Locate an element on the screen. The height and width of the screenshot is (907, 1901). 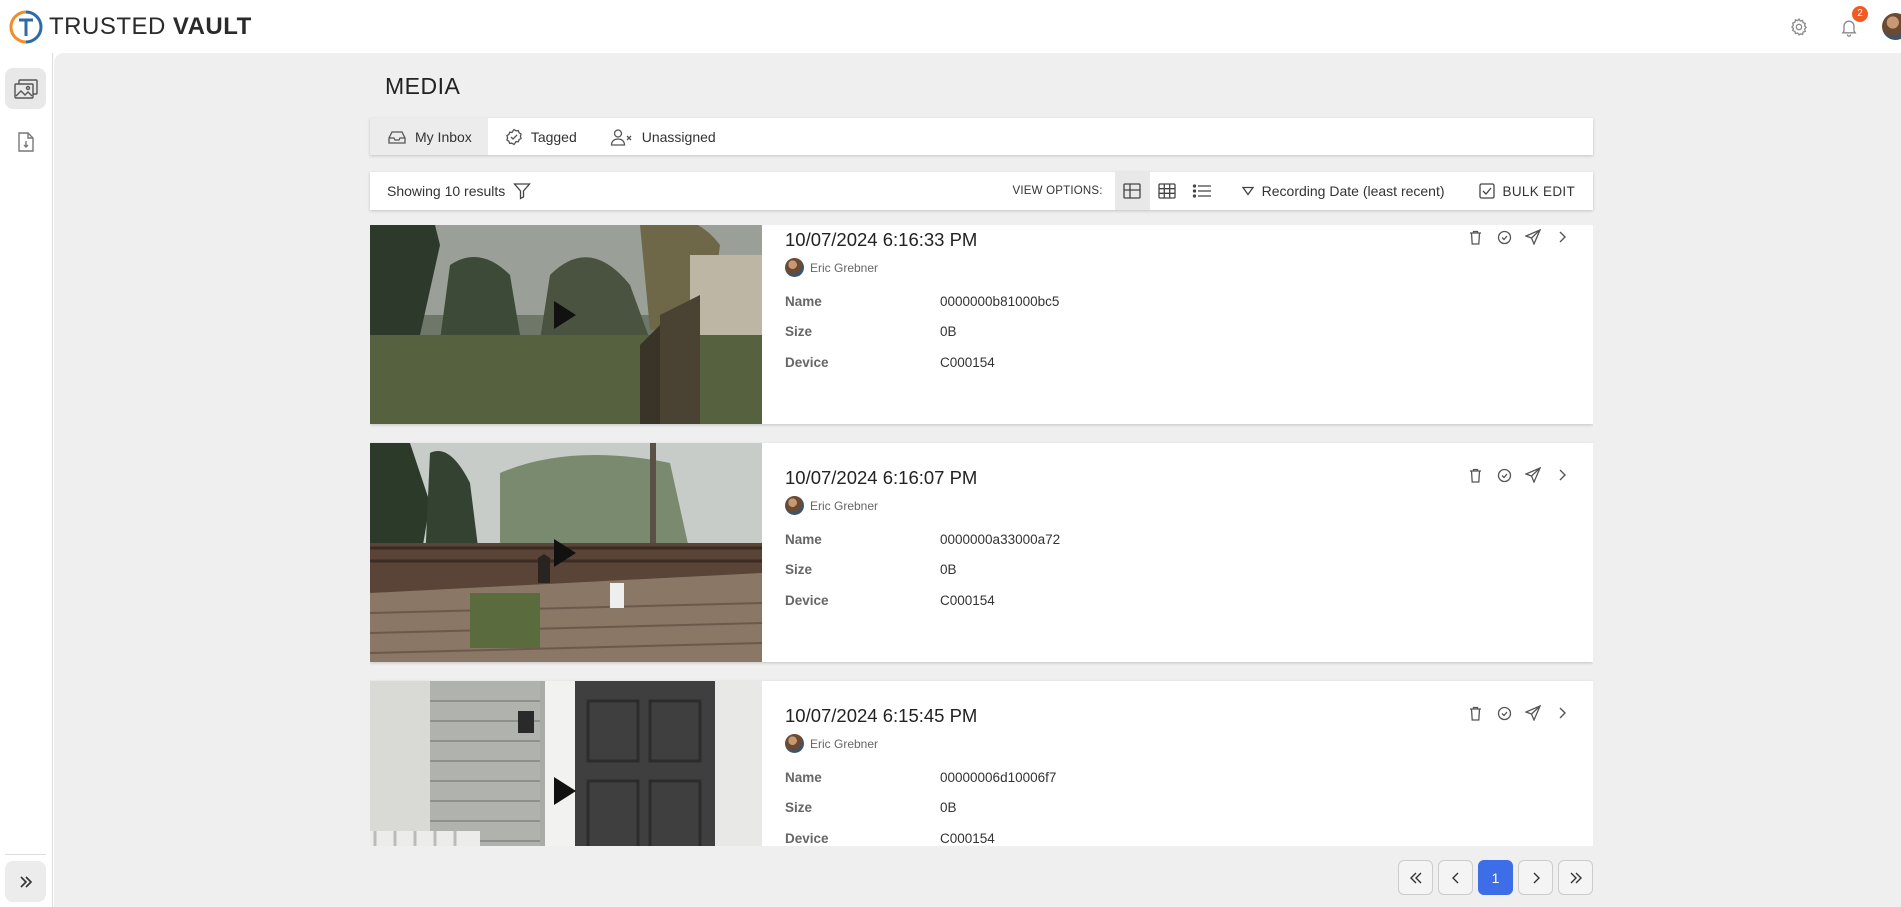
double-chevron-left-icon is located at coordinates (1415, 877).